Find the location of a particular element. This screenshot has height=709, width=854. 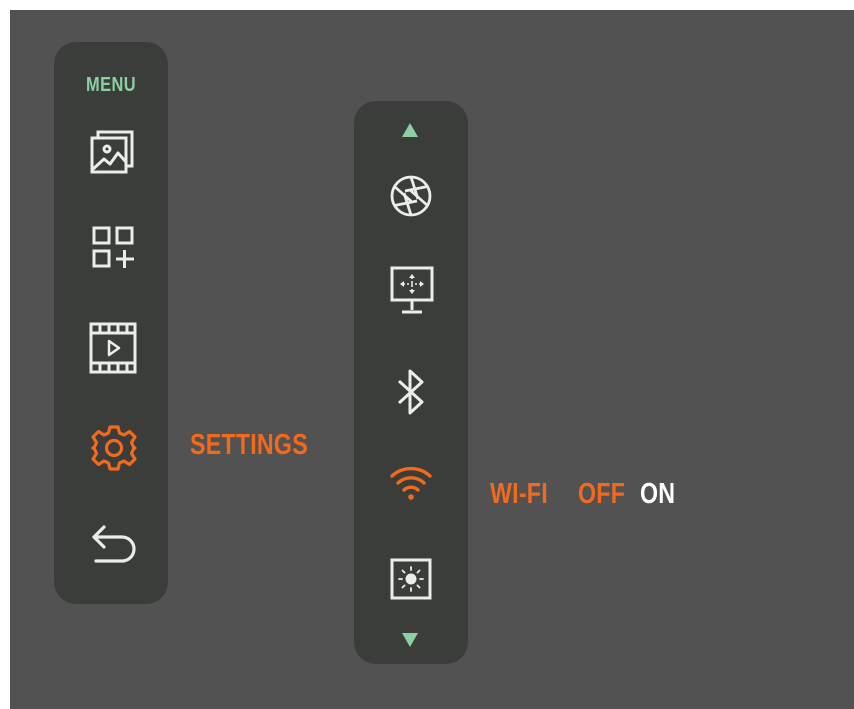

aperture-icon is located at coordinates (411, 196).